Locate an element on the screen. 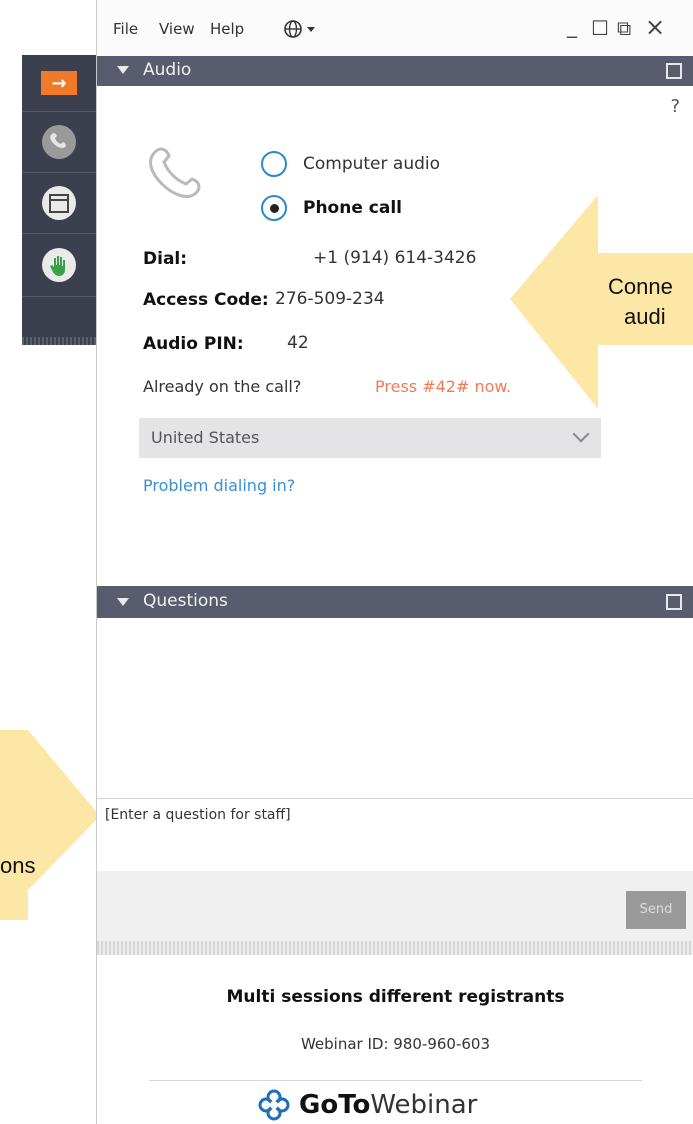  phone-icon is located at coordinates (59, 142).